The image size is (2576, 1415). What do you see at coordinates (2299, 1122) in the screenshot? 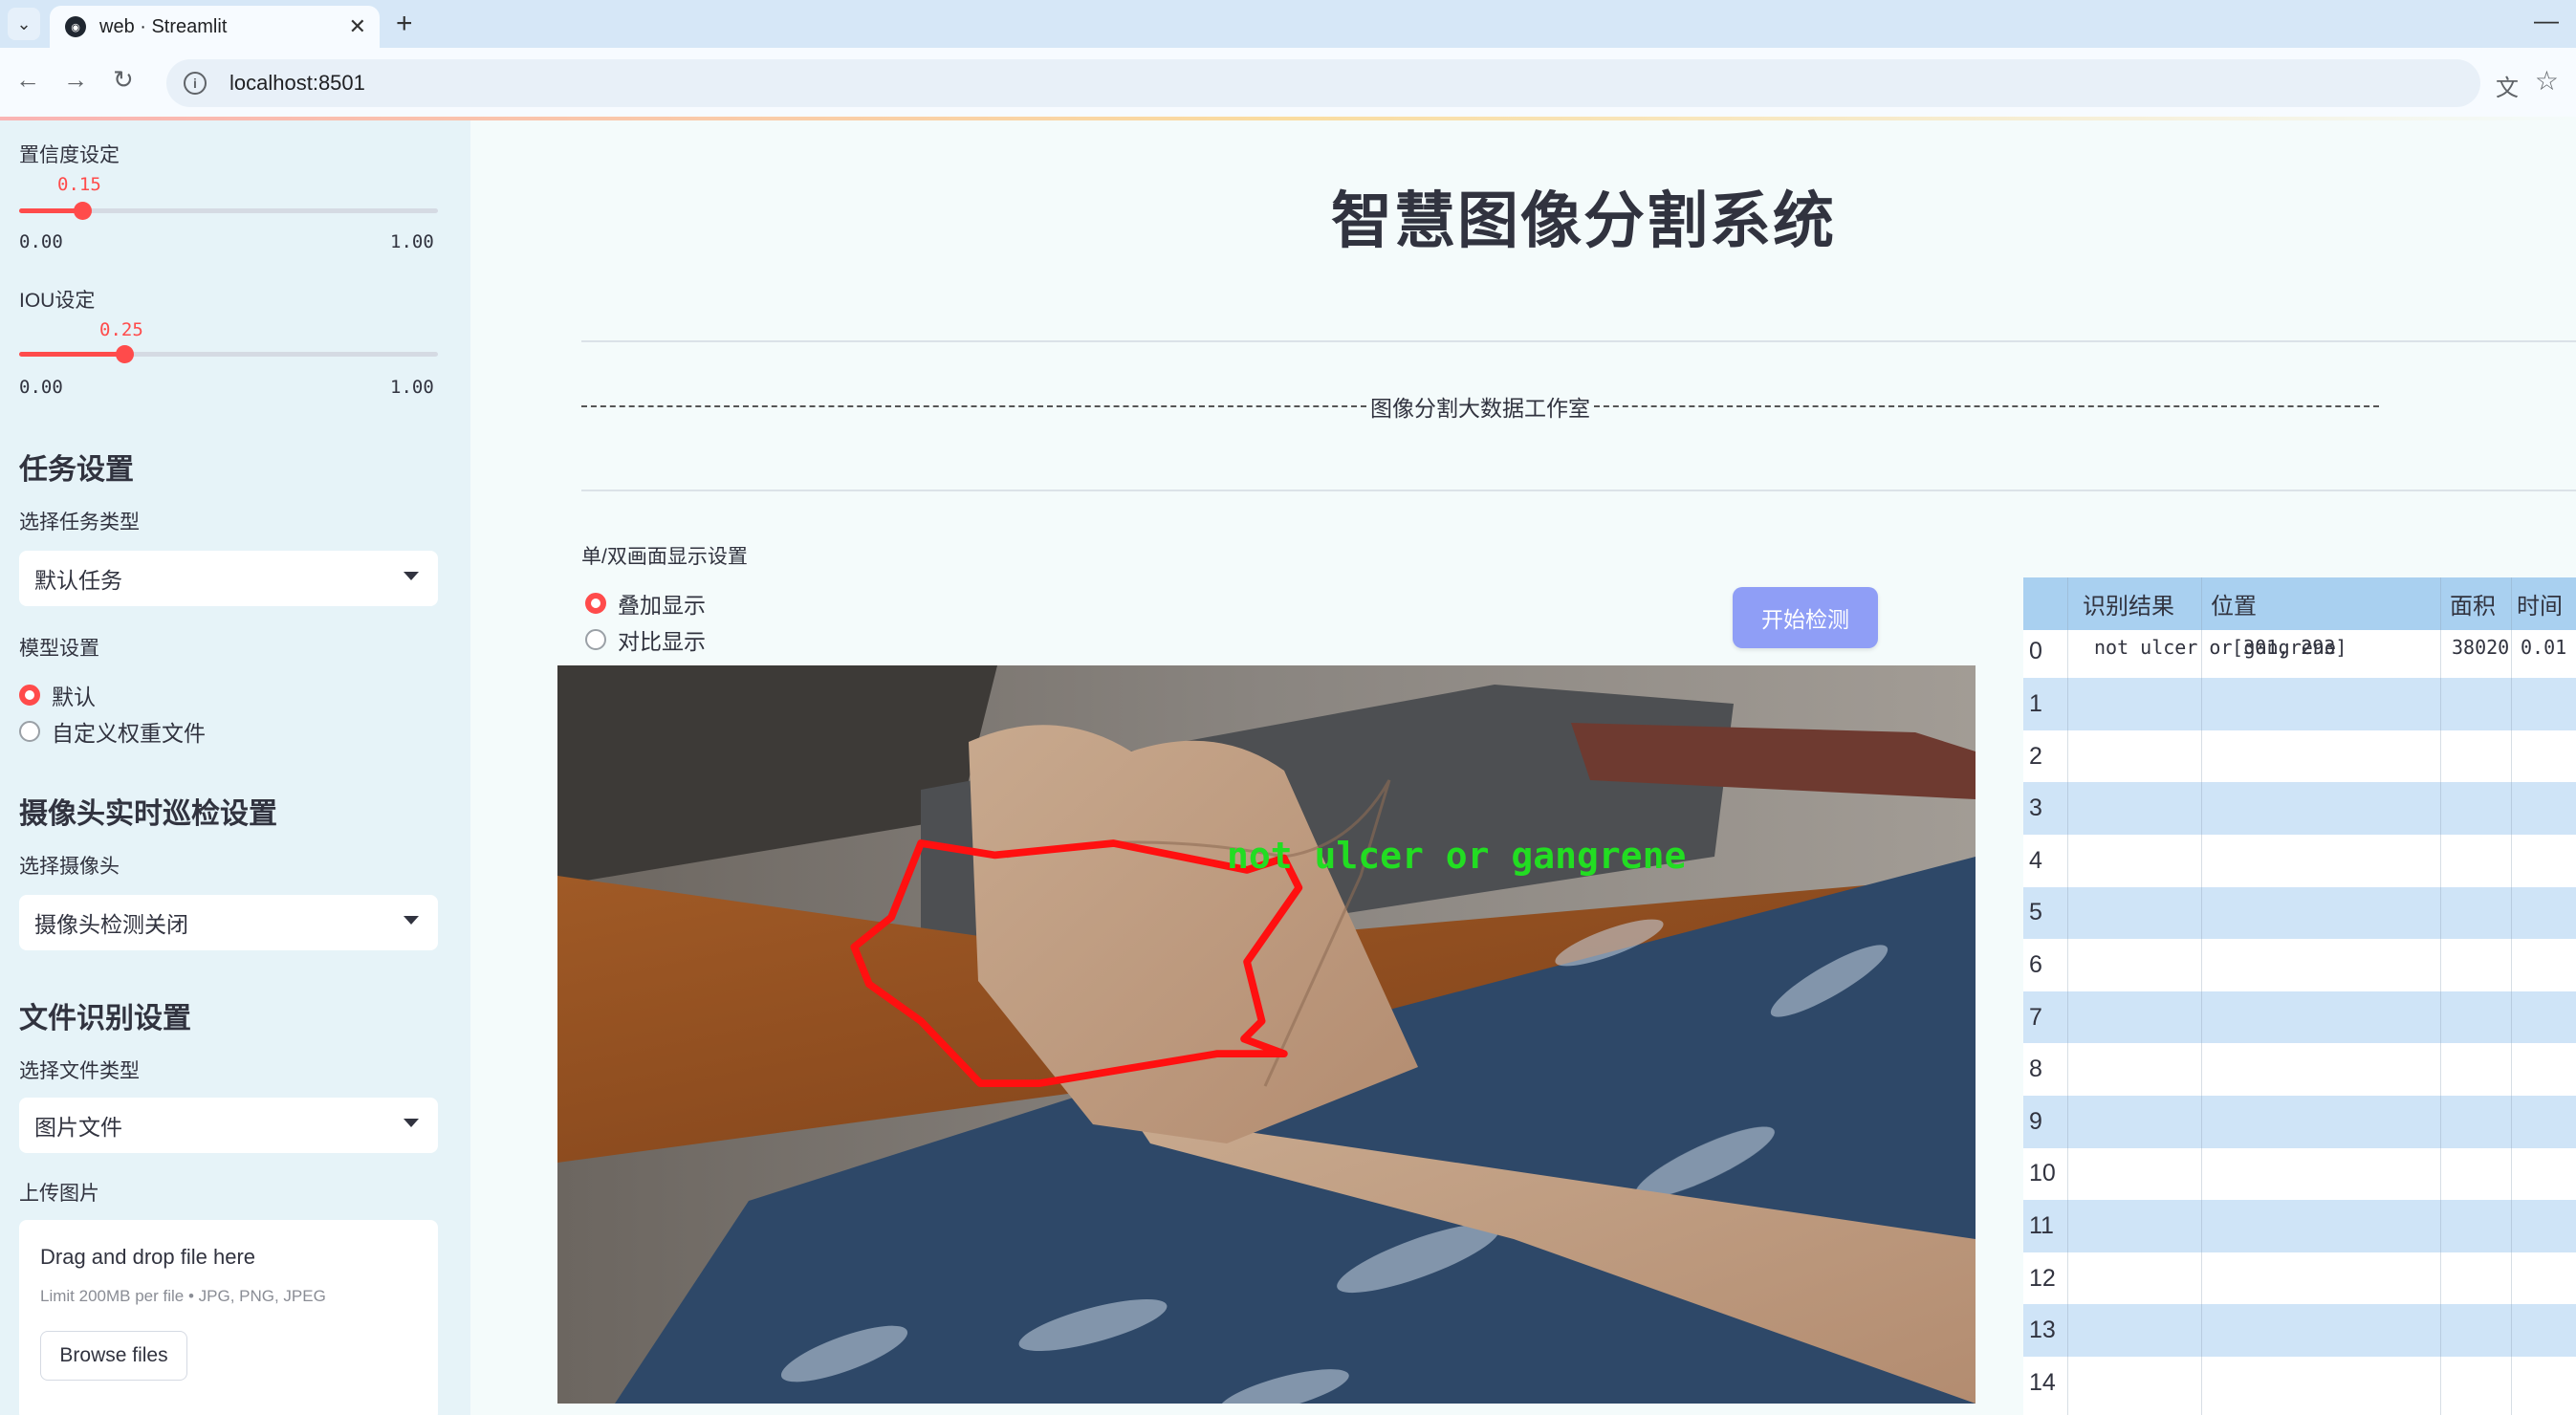
I see `table-row: 9` at bounding box center [2299, 1122].